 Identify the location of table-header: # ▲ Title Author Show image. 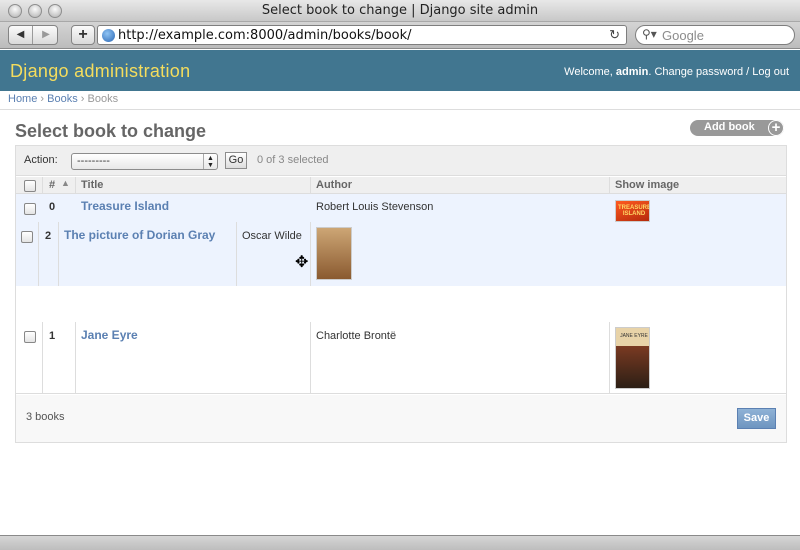
(401, 185).